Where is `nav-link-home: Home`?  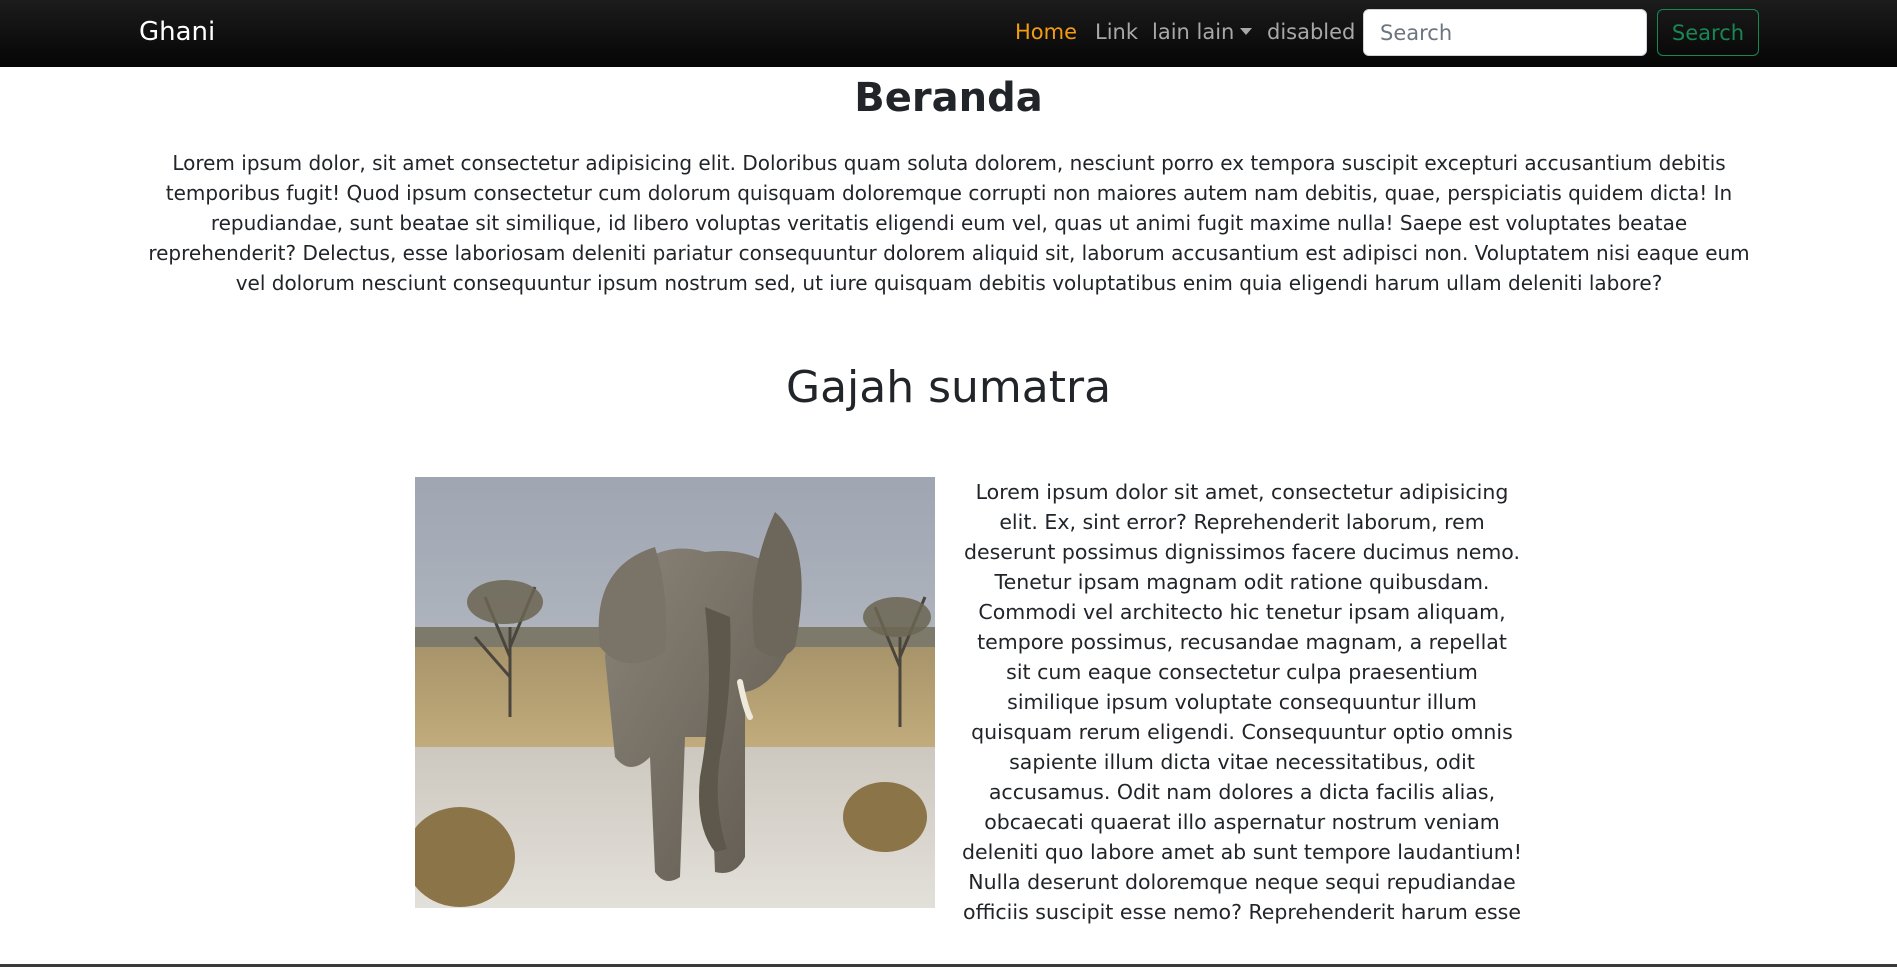 nav-link-home: Home is located at coordinates (1046, 32).